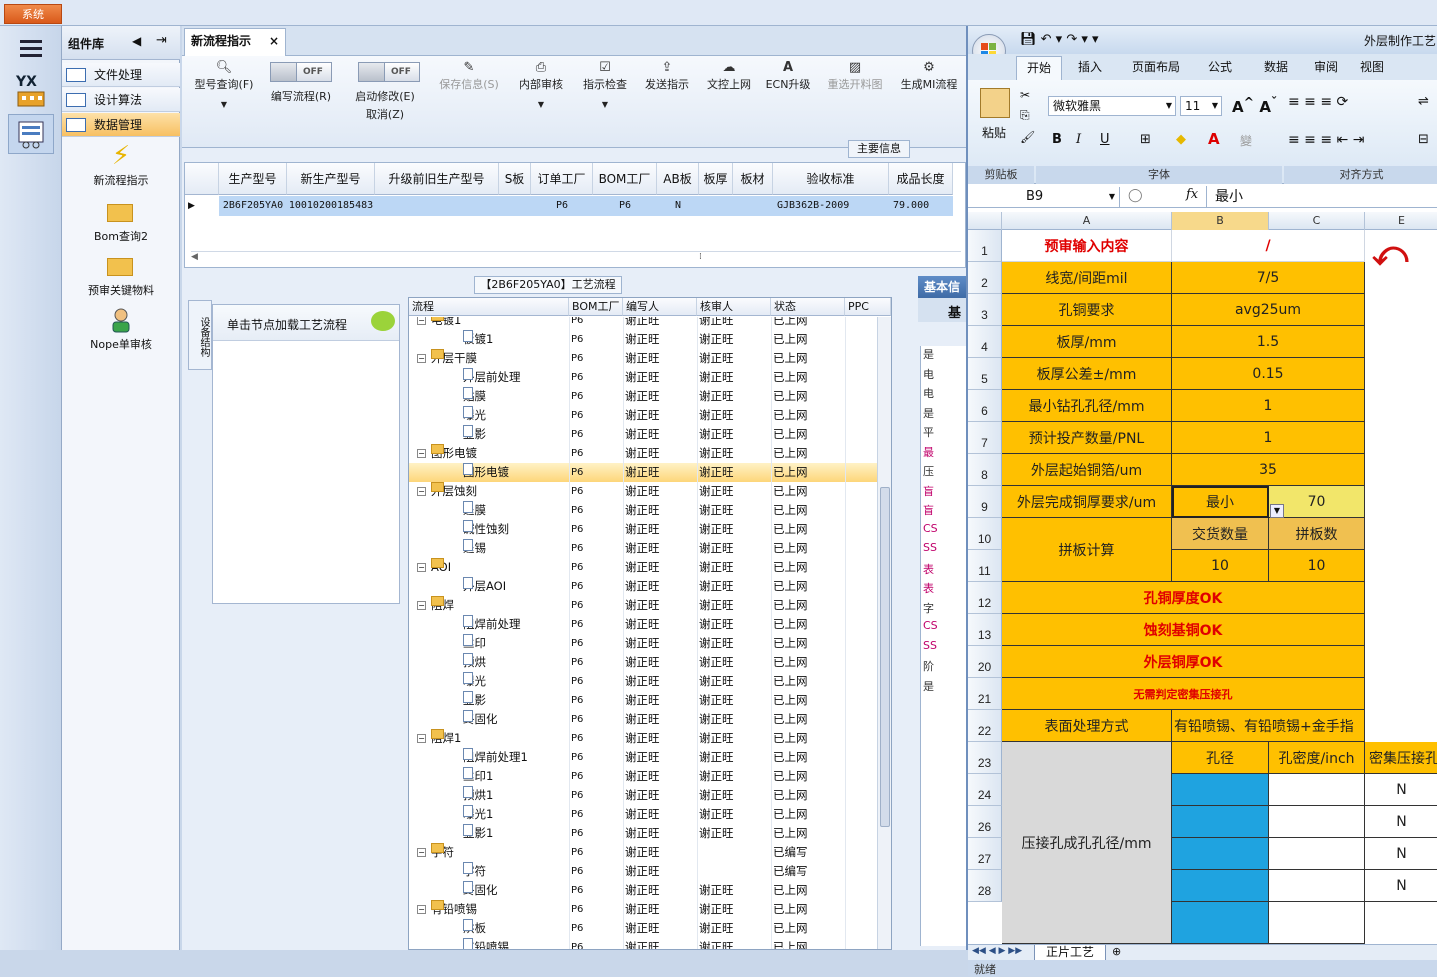 The width and height of the screenshot is (1437, 977). What do you see at coordinates (1220, 66) in the screenshot?
I see `ribbon-tab: 公式` at bounding box center [1220, 66].